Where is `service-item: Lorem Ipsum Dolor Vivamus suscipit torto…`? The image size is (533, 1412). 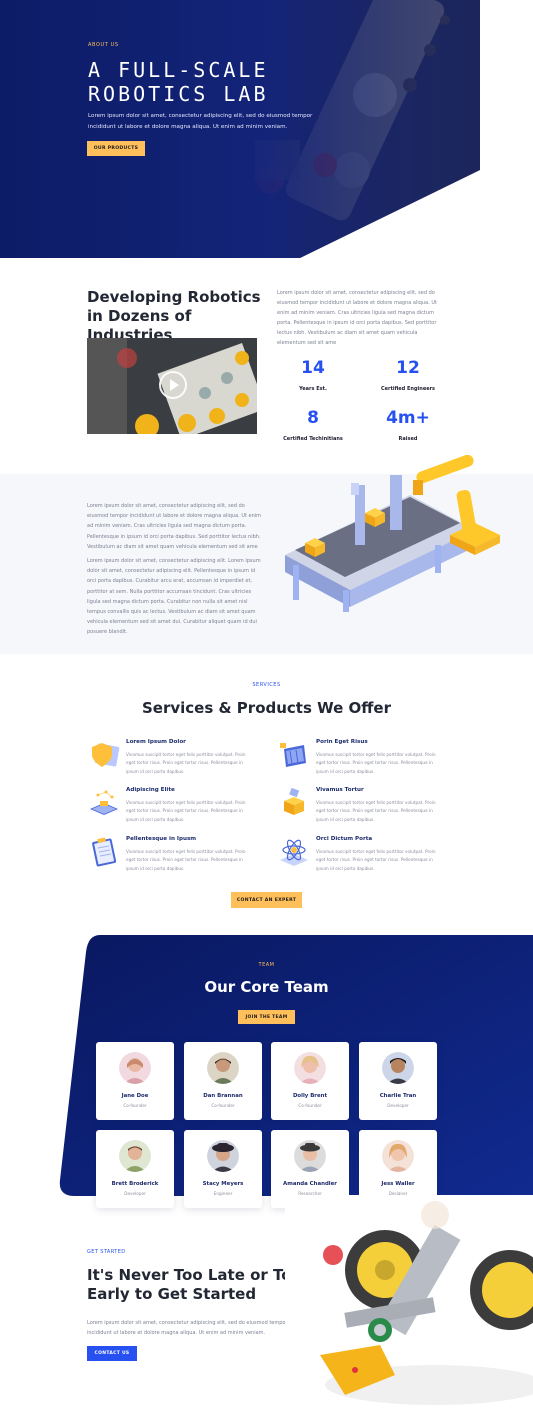 service-item: Lorem Ipsum Dolor Vivamus suscipit torto… is located at coordinates (175, 760).